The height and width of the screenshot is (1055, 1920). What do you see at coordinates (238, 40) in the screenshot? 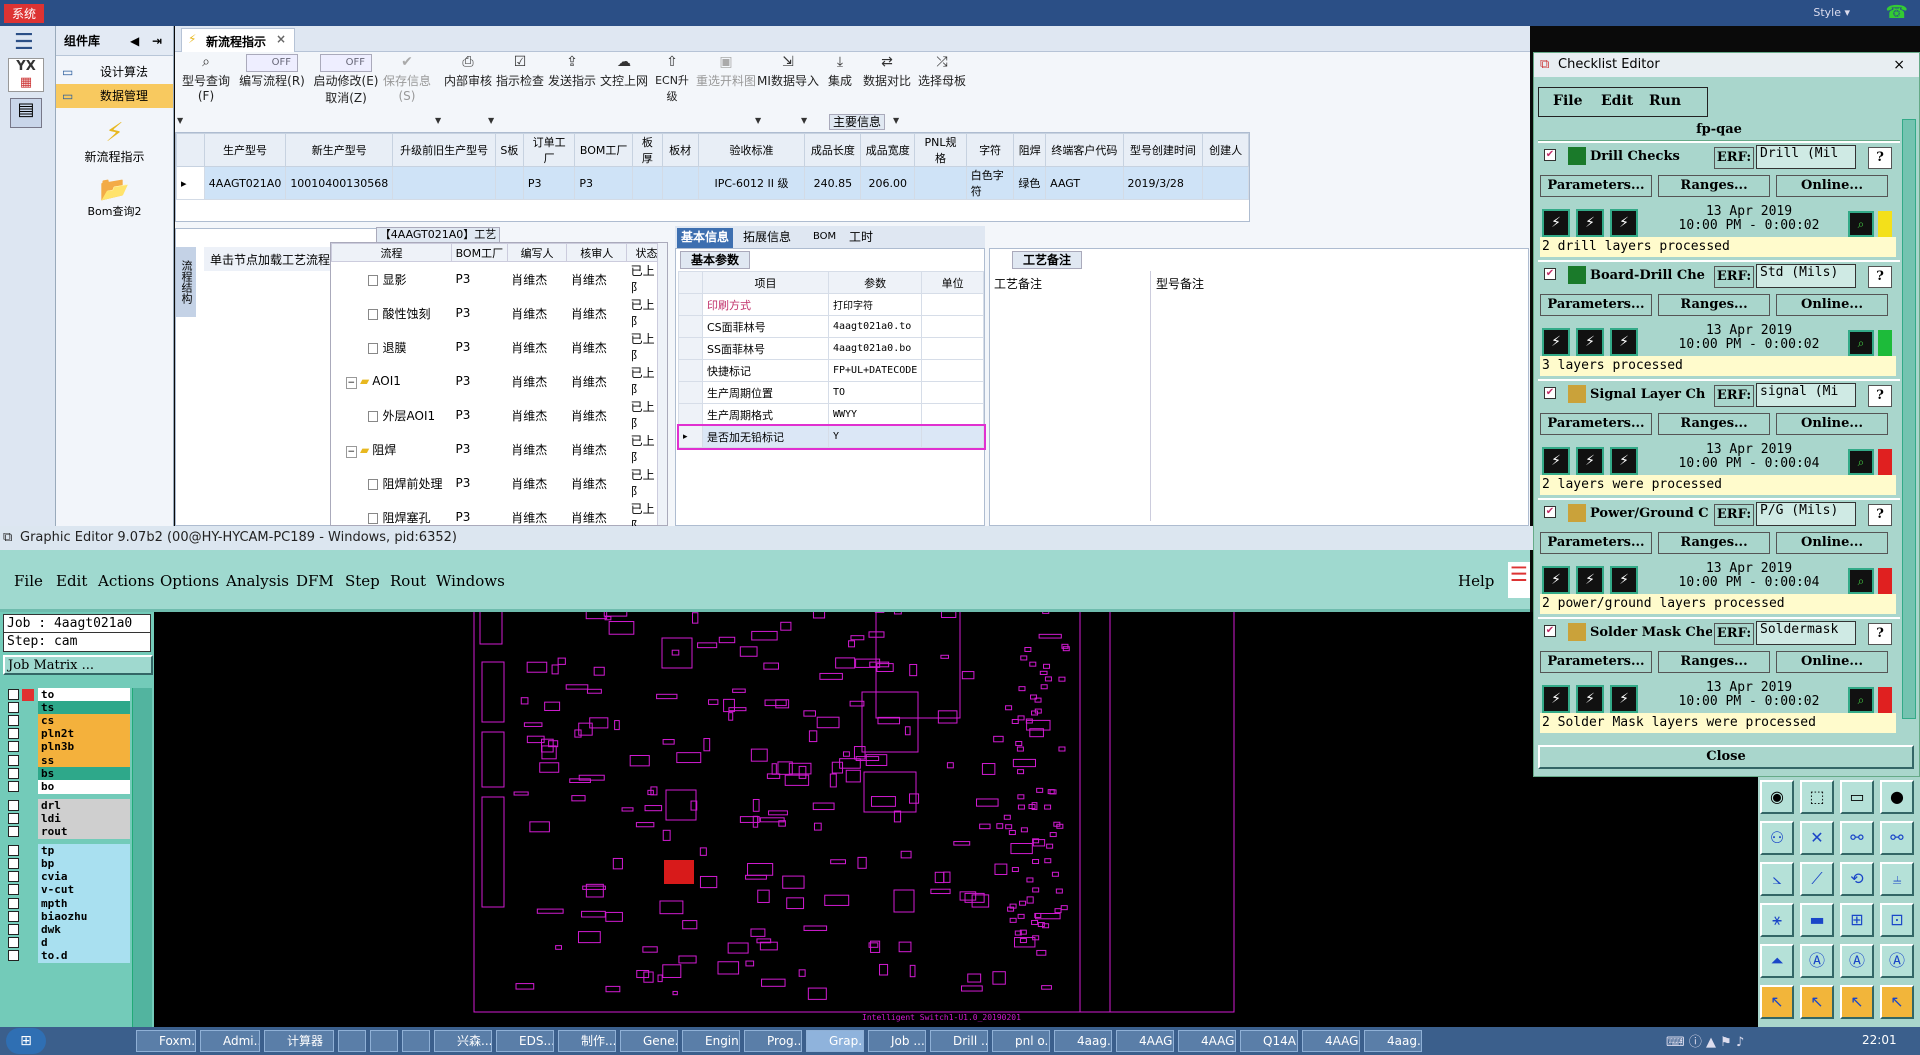
I see `tab-new-process: ⚡ 新流程指示 ×` at bounding box center [238, 40].